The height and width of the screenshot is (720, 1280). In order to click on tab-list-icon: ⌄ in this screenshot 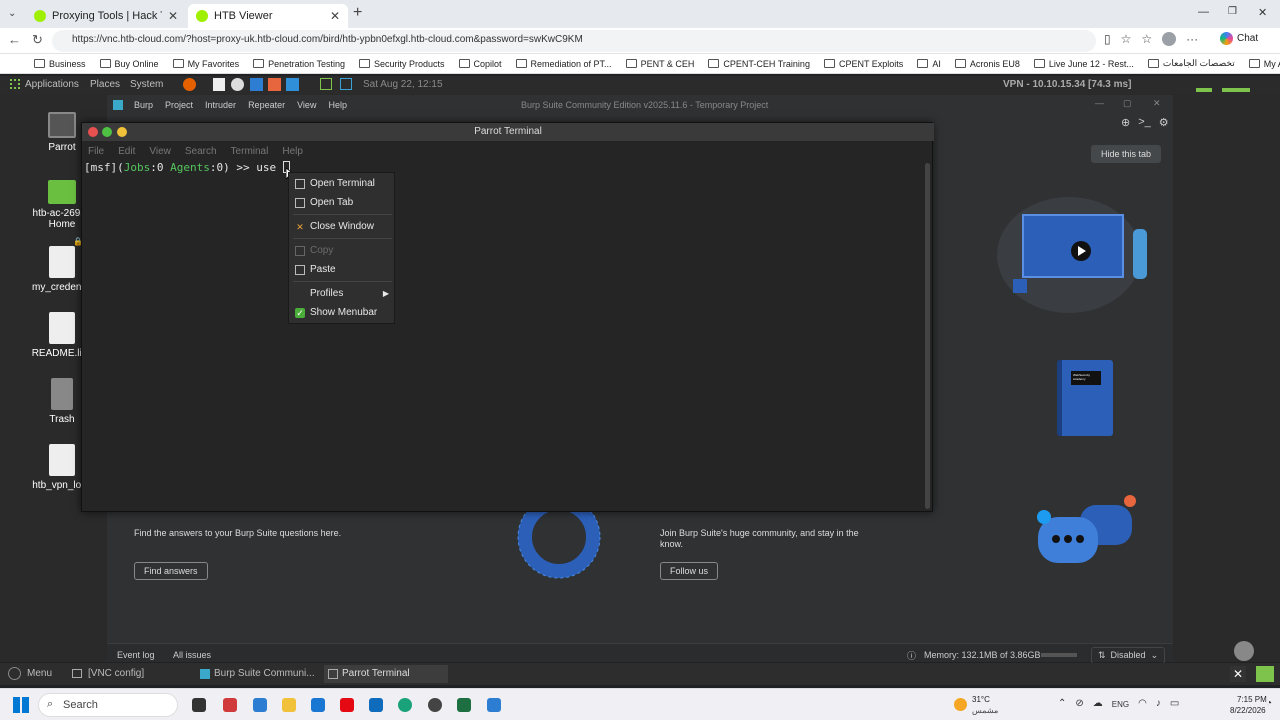, I will do `click(12, 13)`.